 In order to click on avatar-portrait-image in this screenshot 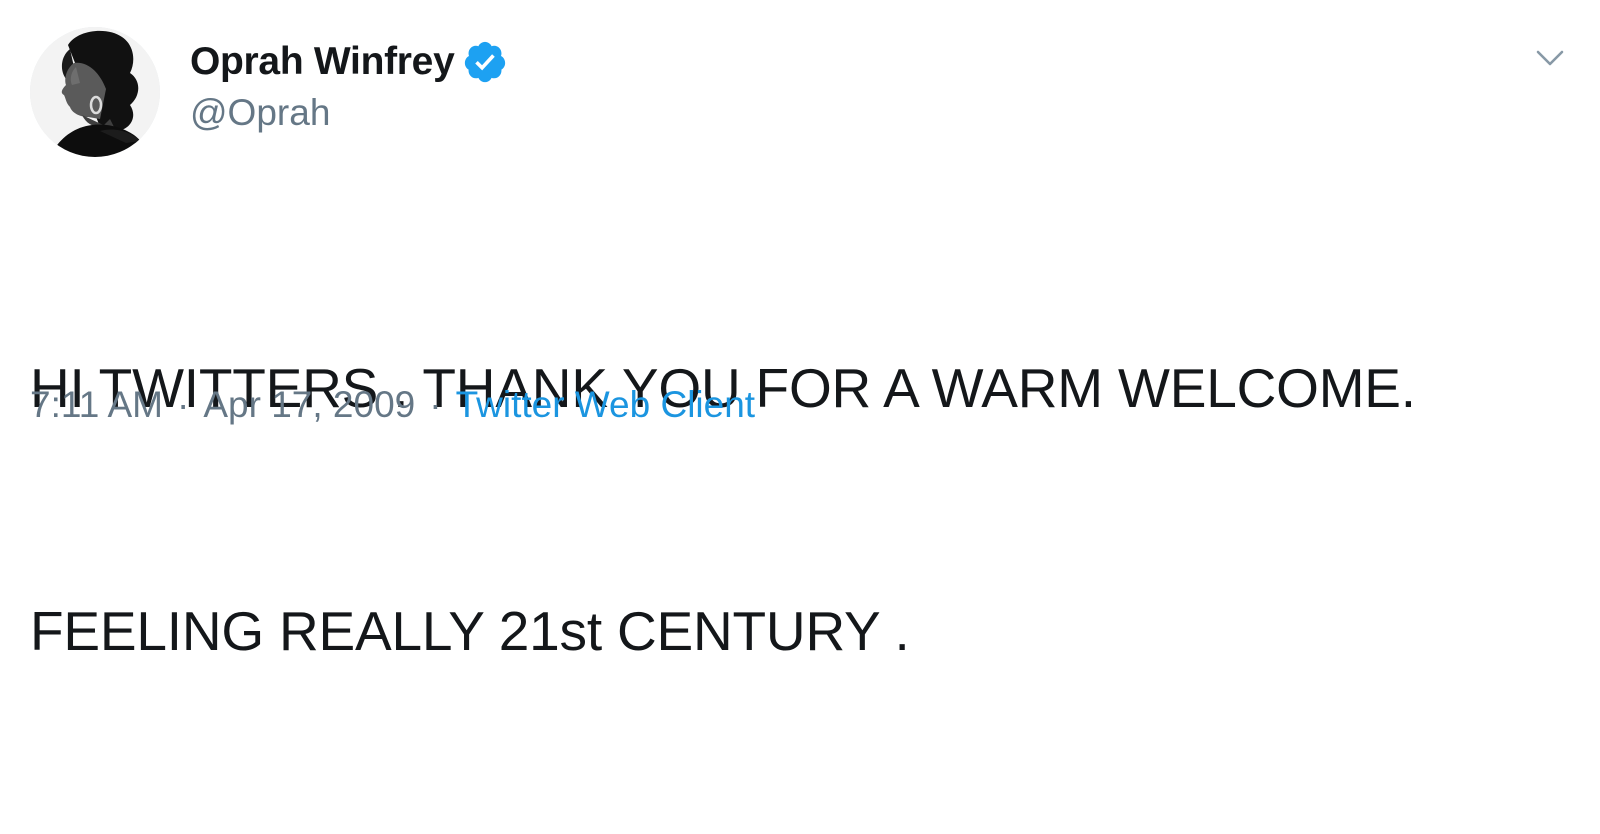, I will do `click(95, 92)`.